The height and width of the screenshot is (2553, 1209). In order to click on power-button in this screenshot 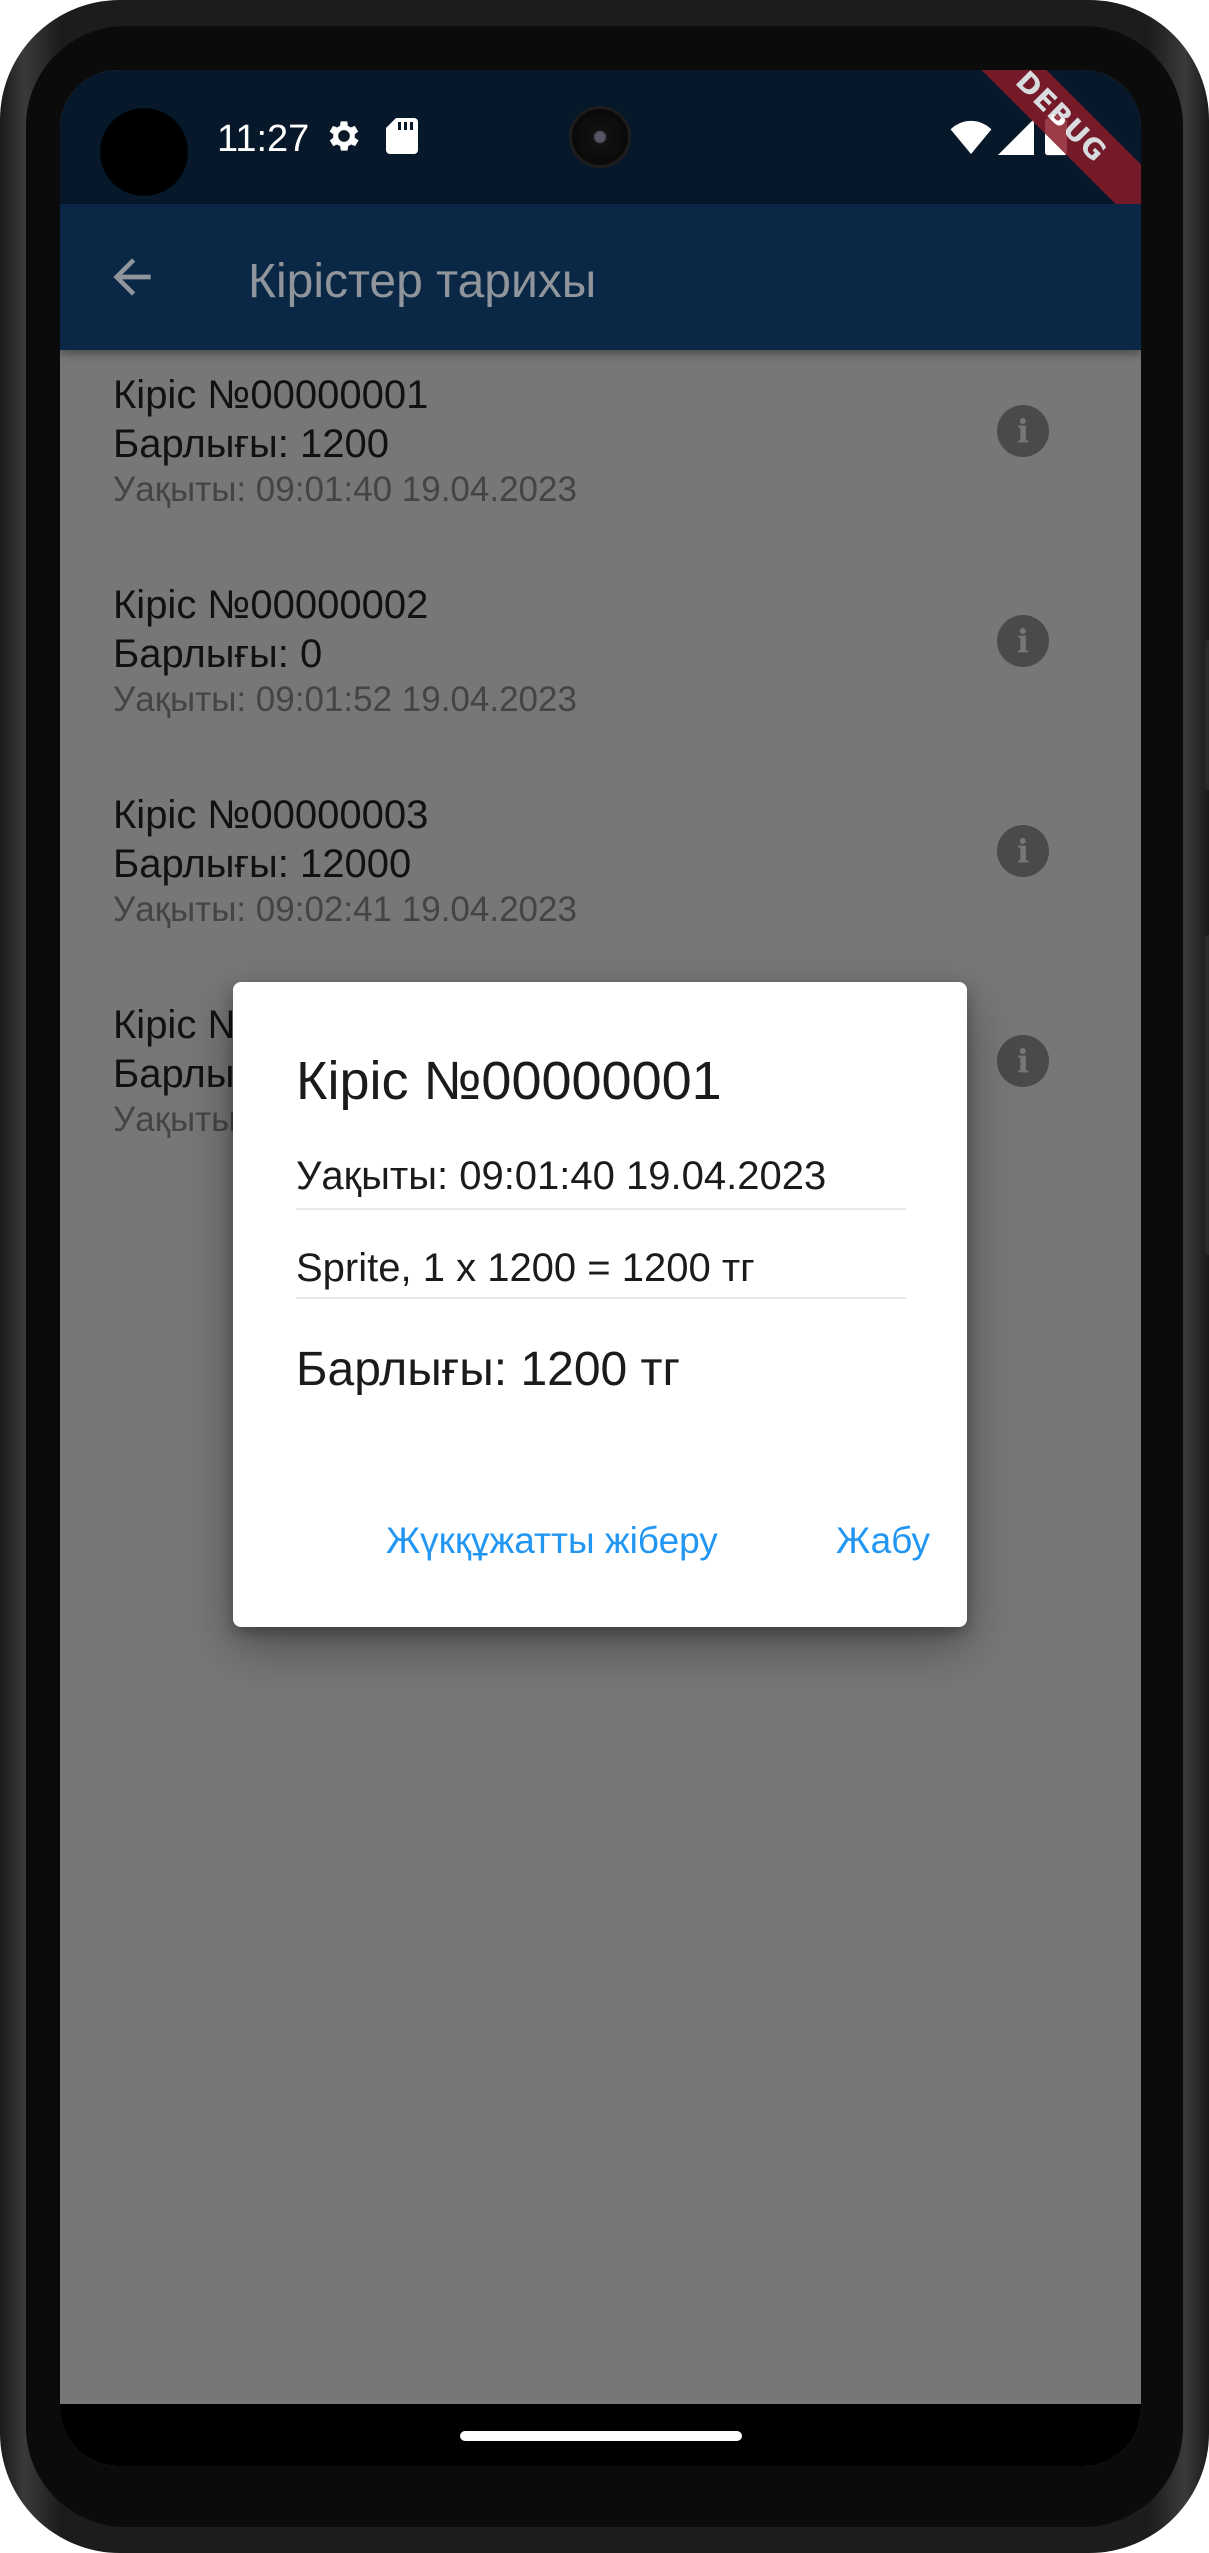, I will do `click(1207, 715)`.